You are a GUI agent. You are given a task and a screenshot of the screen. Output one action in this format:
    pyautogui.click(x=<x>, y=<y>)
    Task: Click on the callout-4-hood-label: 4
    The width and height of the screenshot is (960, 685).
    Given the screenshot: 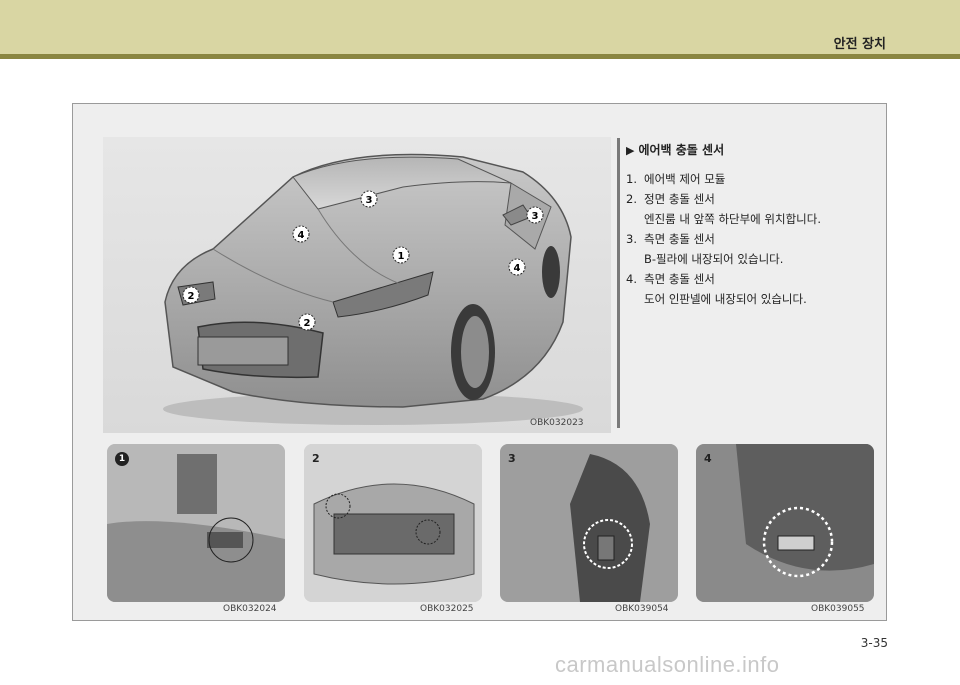 What is the action you would take?
    pyautogui.click(x=301, y=235)
    